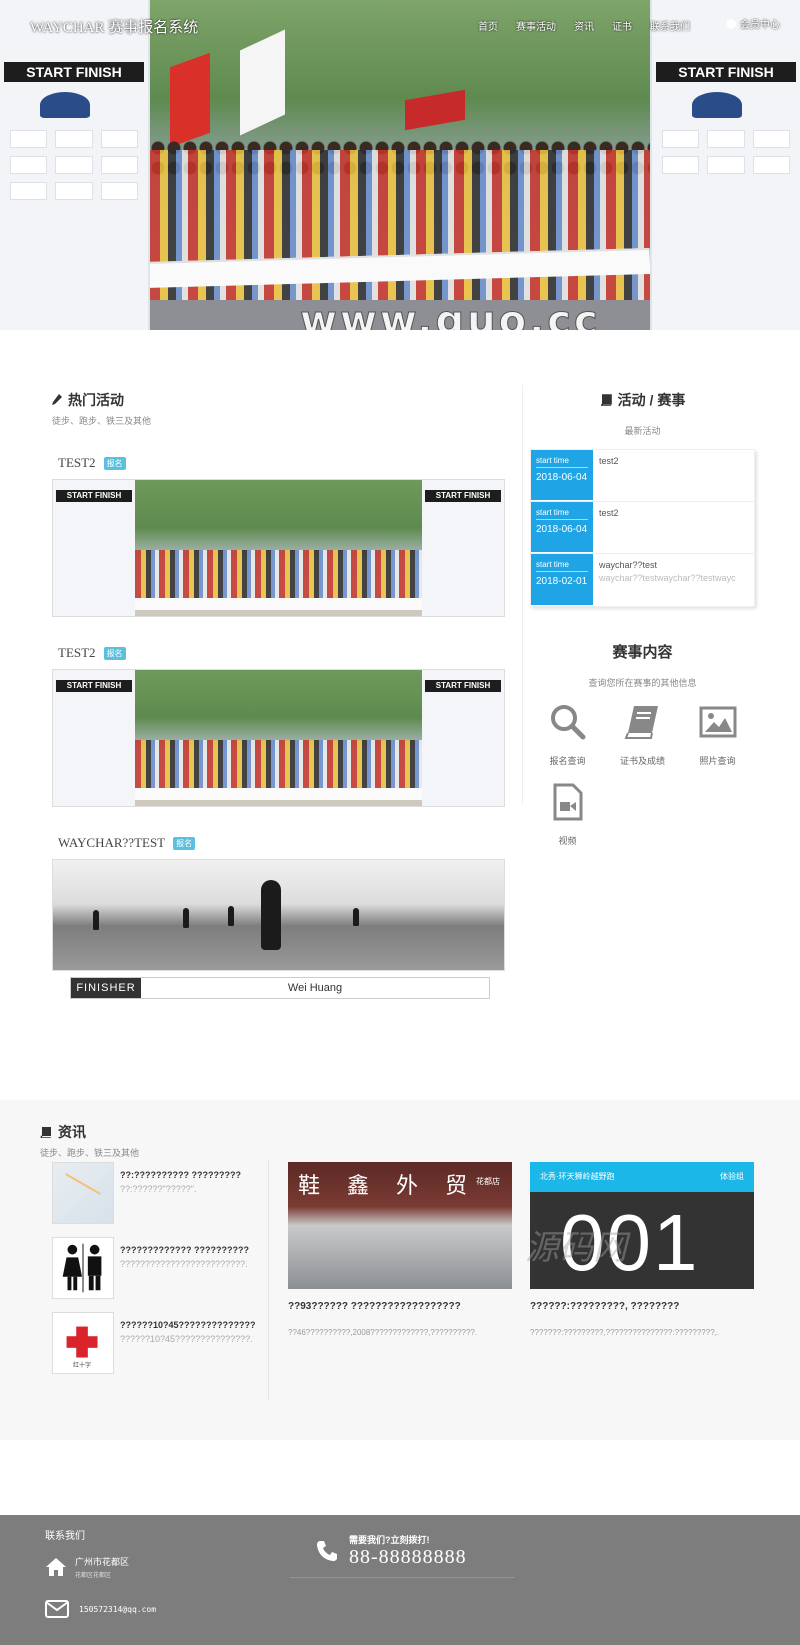  I want to click on shop-image: 鞋 鑫 外 贸 花都店, so click(400, 1225).